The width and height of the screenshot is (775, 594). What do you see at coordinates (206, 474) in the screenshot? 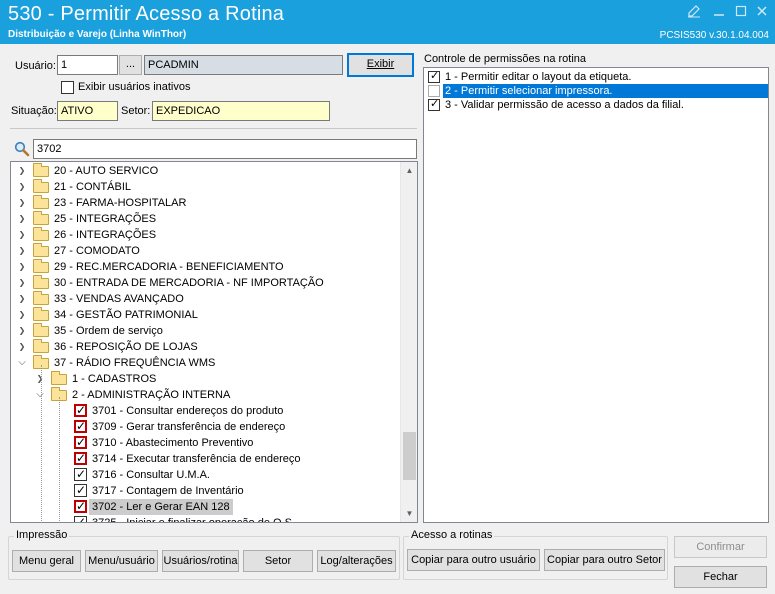
I see `tree-routine-row: 3716 - Consultar U.M.A.` at bounding box center [206, 474].